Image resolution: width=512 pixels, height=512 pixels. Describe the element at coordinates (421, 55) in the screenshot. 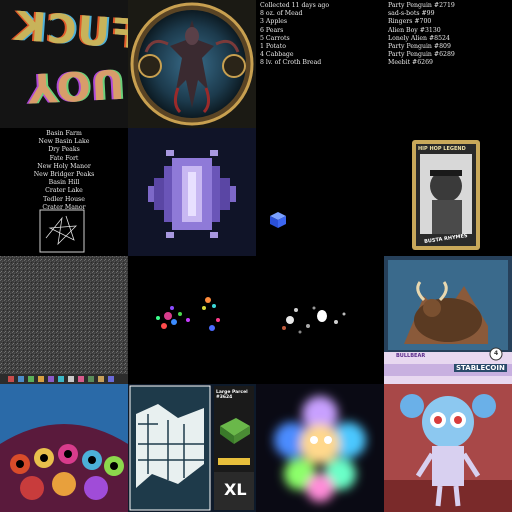

I see `list-item: Party Penguin #6289` at that location.